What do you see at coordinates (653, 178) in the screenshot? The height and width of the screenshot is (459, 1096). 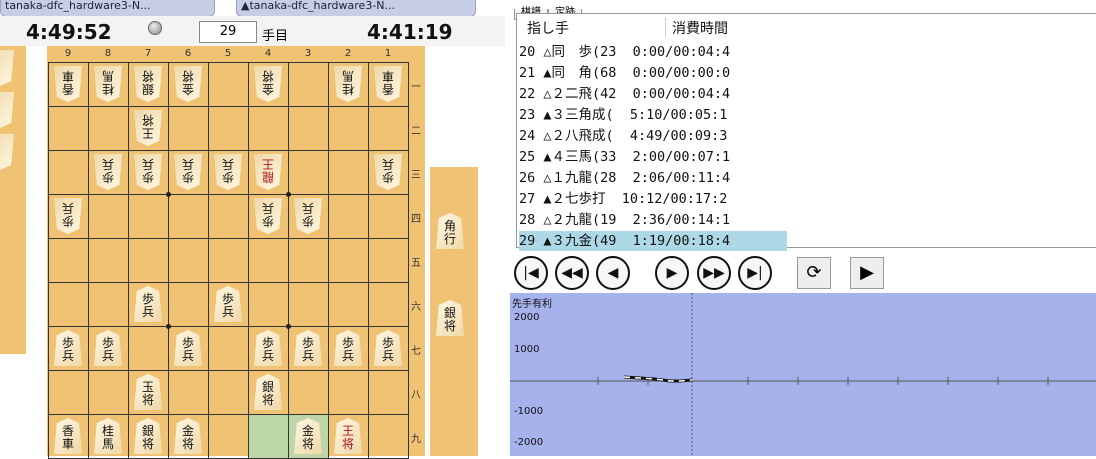 I see `move-row: 26 △１九龍(28 2:06/00:11:4` at bounding box center [653, 178].